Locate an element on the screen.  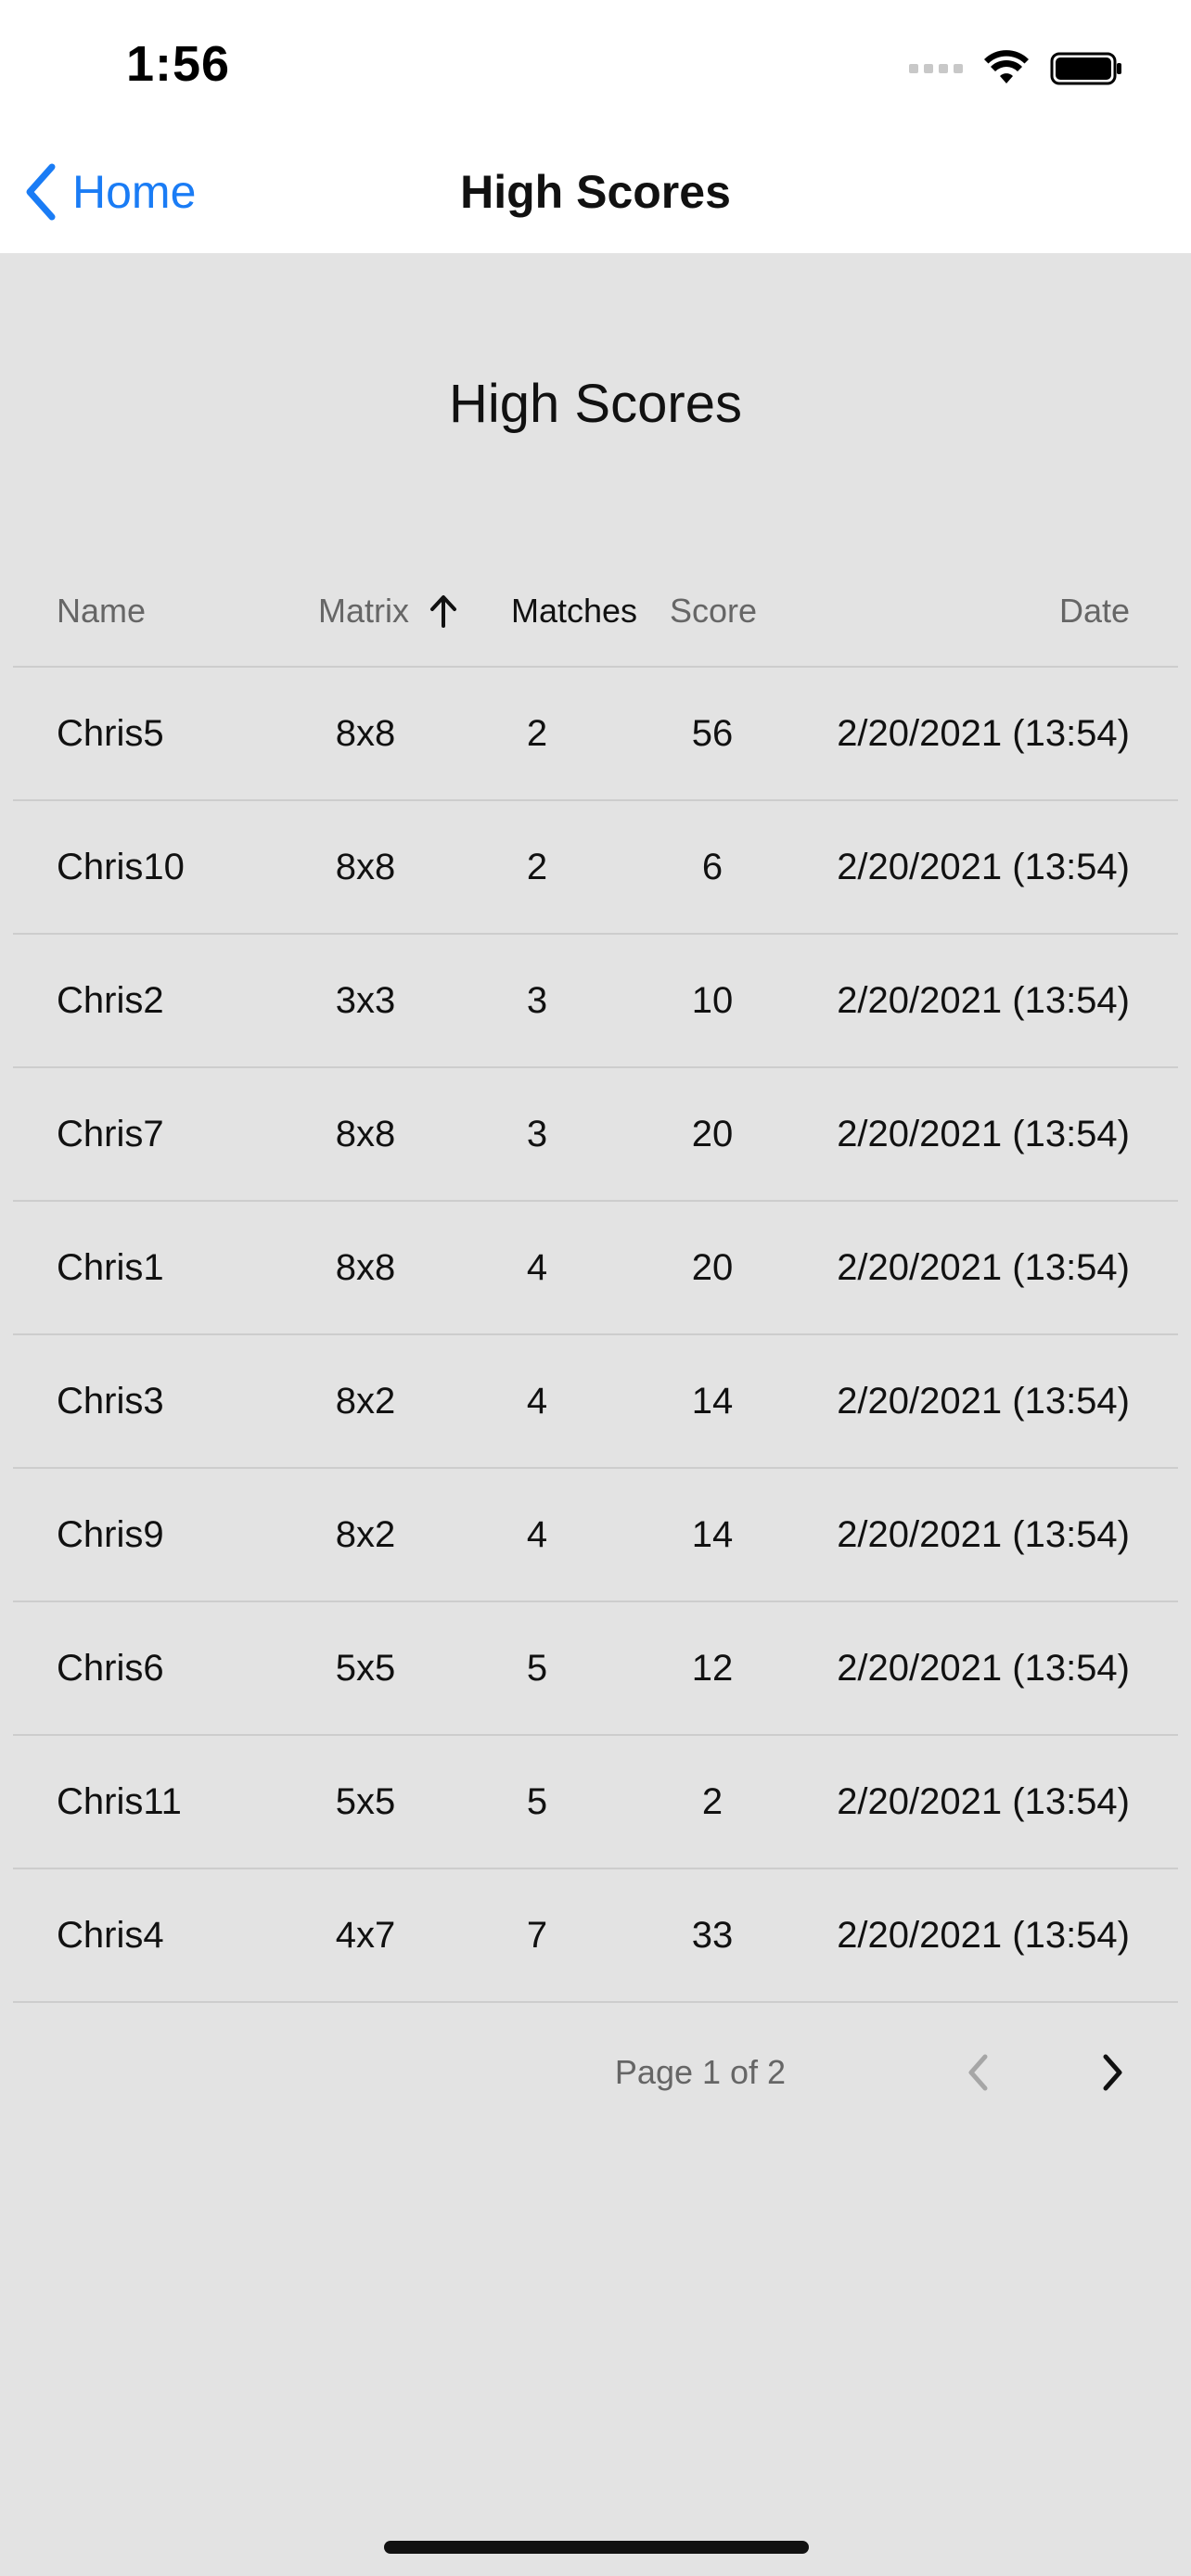
table-row: Chris6 5x5 5 12 2/20/2021 (13:54) is located at coordinates (595, 1669).